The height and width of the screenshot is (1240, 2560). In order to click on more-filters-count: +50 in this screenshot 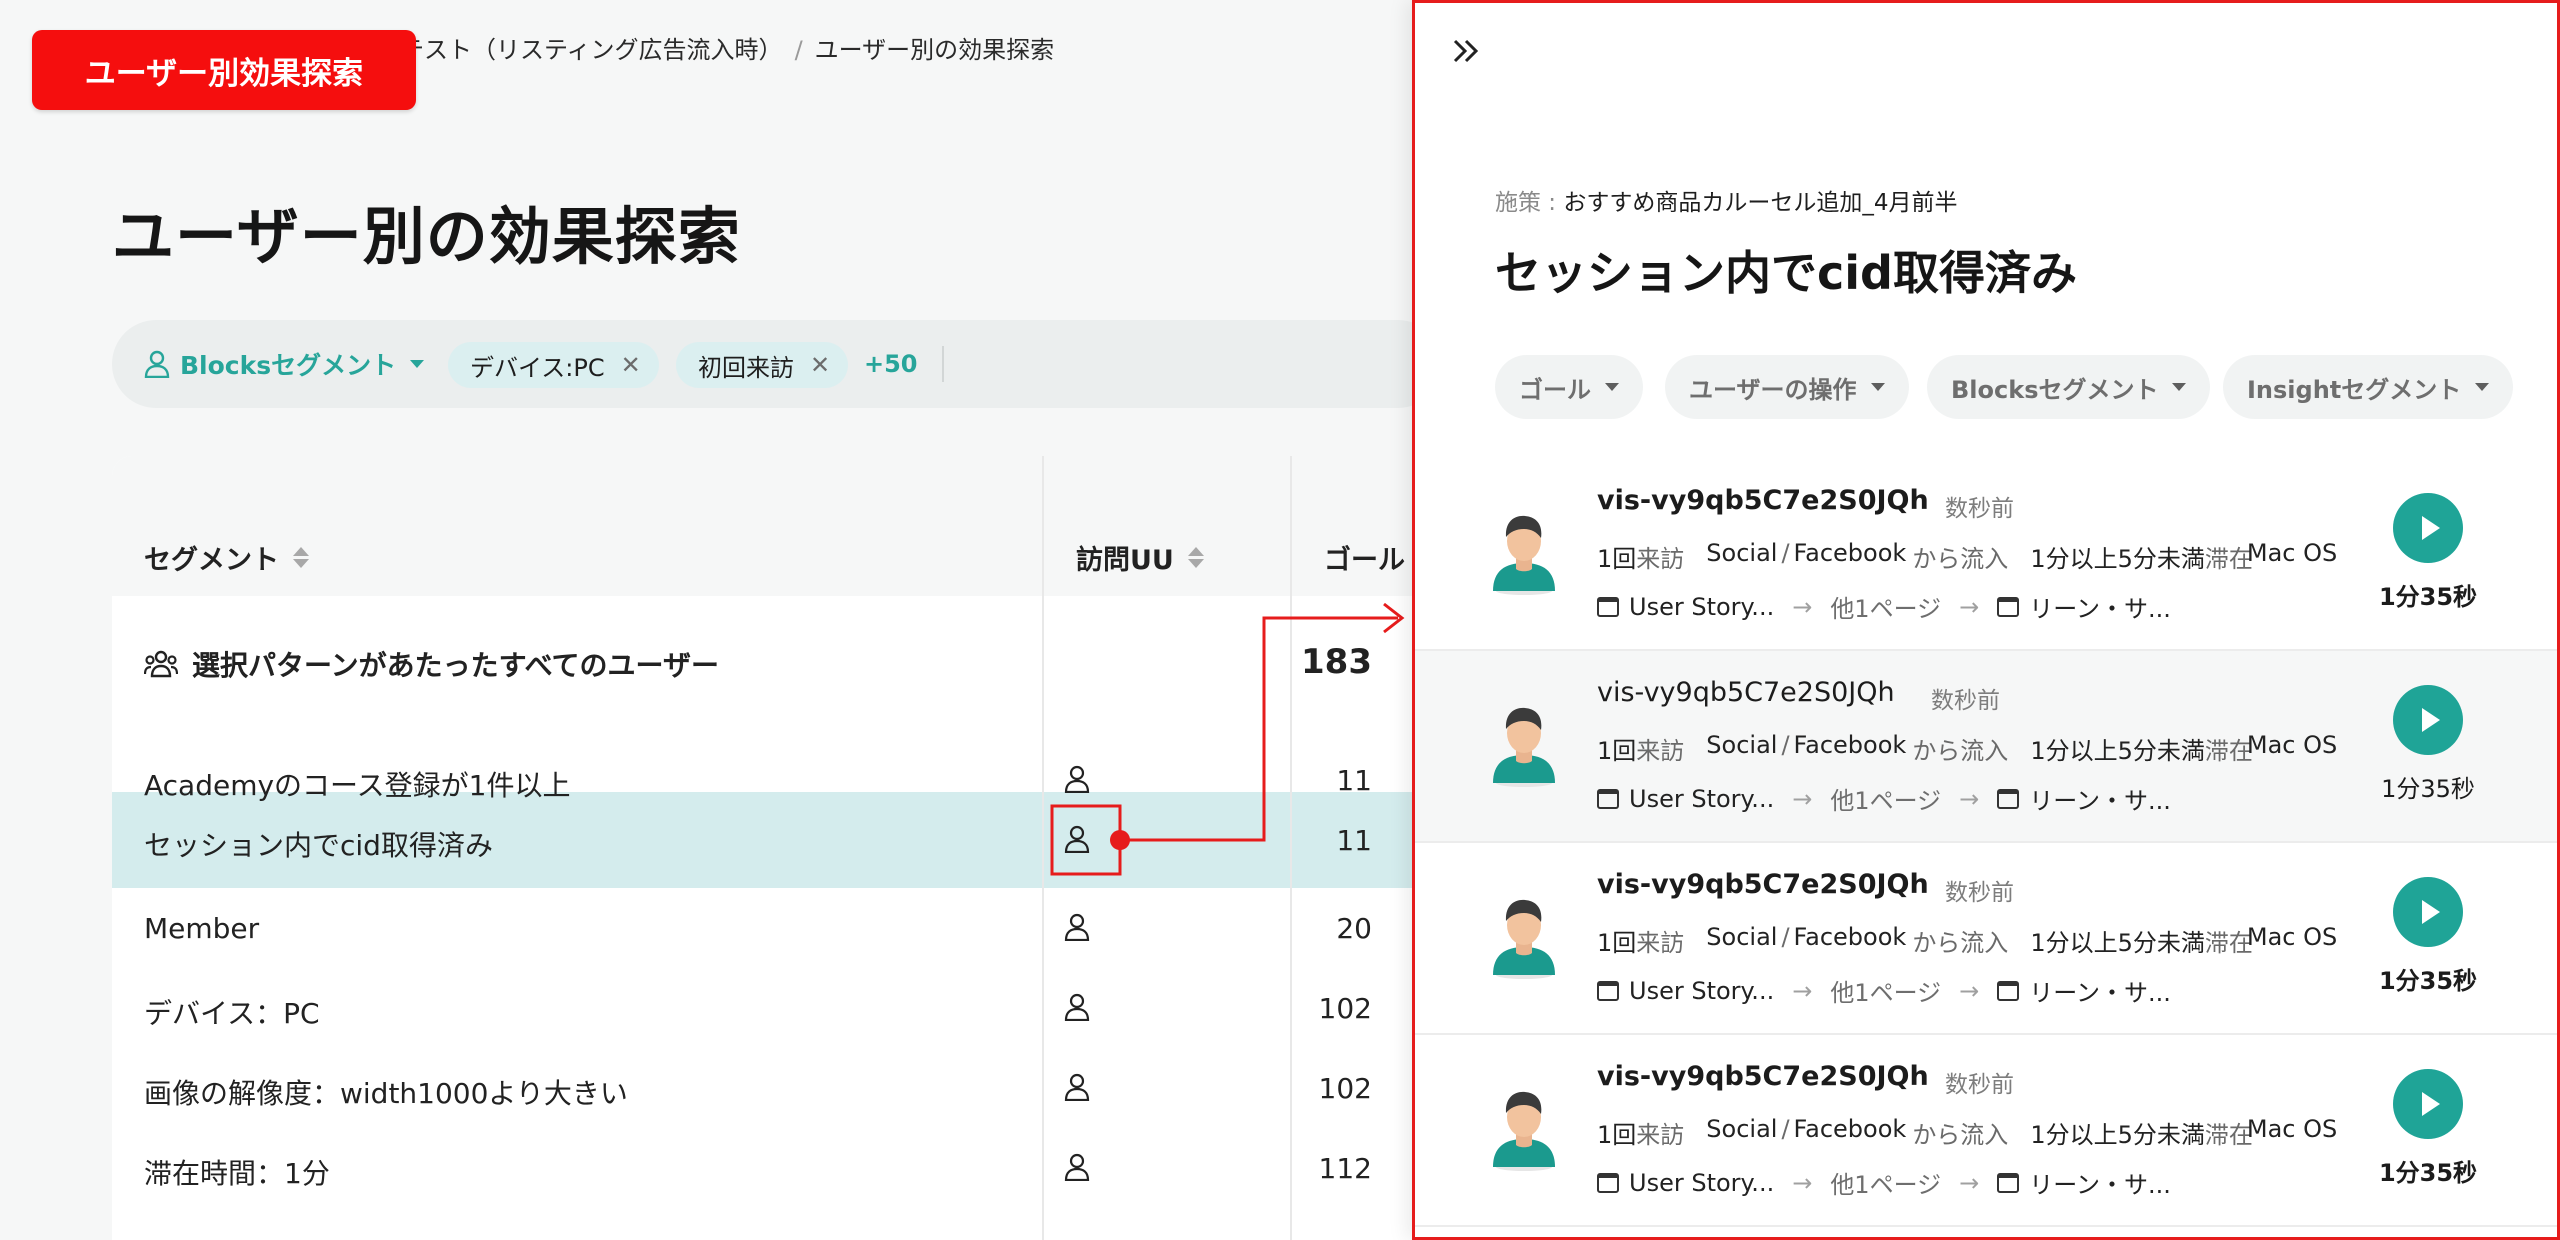, I will do `click(891, 364)`.